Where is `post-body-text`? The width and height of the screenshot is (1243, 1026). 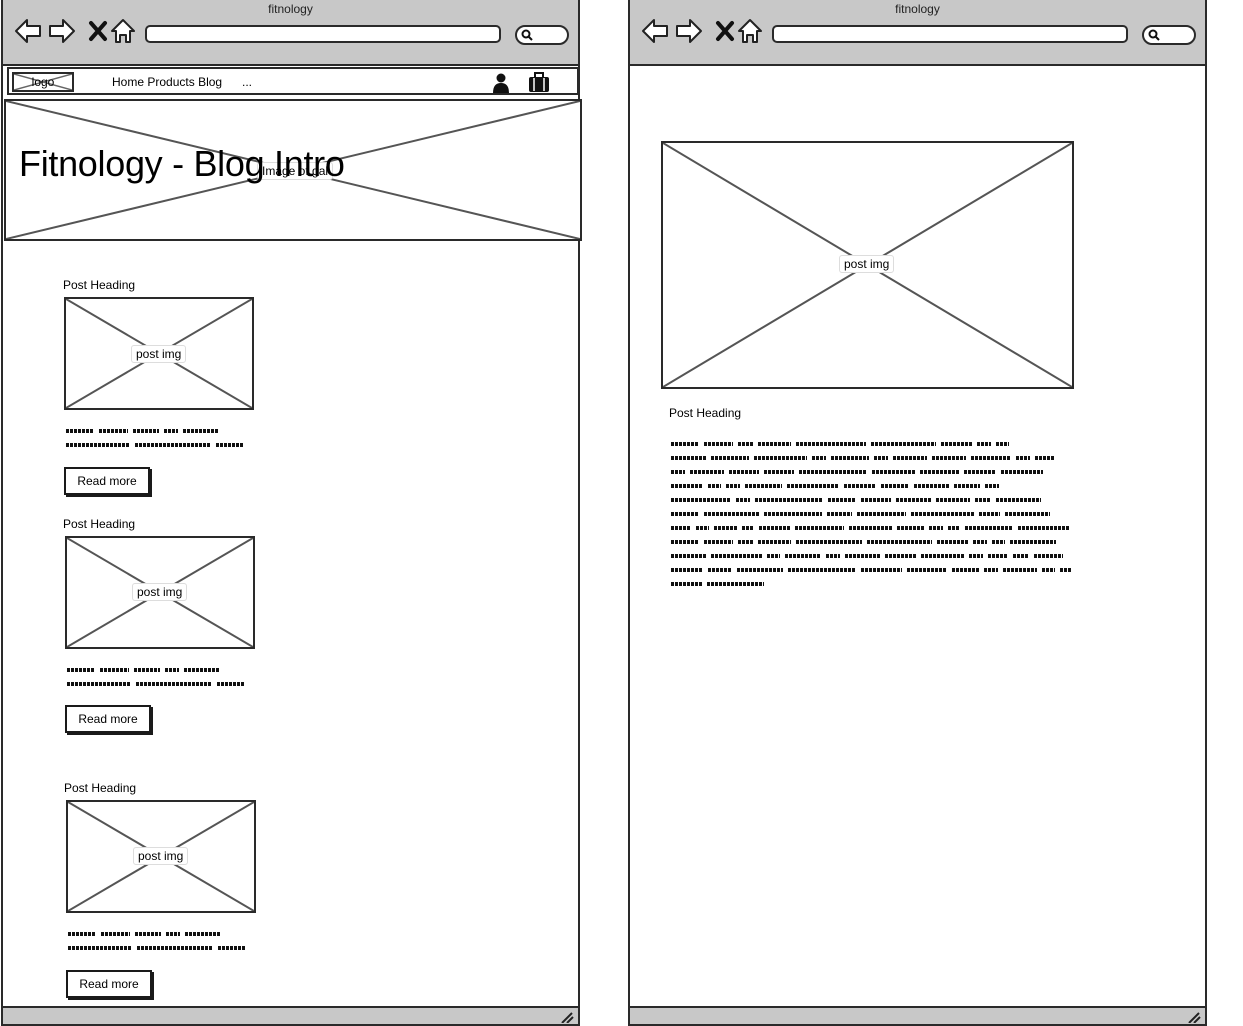 post-body-text is located at coordinates (871, 514).